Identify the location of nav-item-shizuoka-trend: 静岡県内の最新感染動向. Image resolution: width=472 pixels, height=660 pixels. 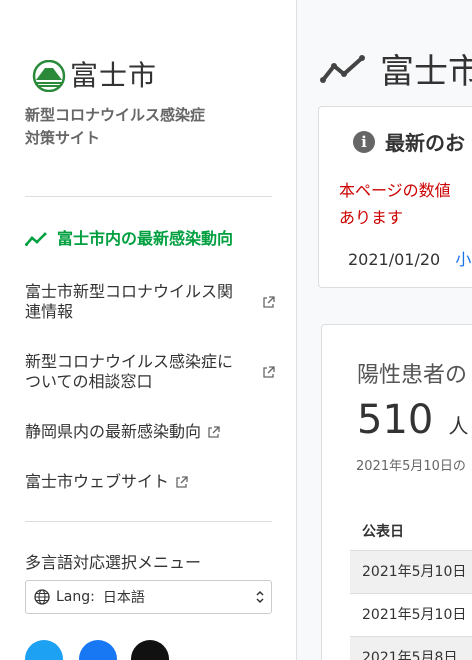
(150, 432).